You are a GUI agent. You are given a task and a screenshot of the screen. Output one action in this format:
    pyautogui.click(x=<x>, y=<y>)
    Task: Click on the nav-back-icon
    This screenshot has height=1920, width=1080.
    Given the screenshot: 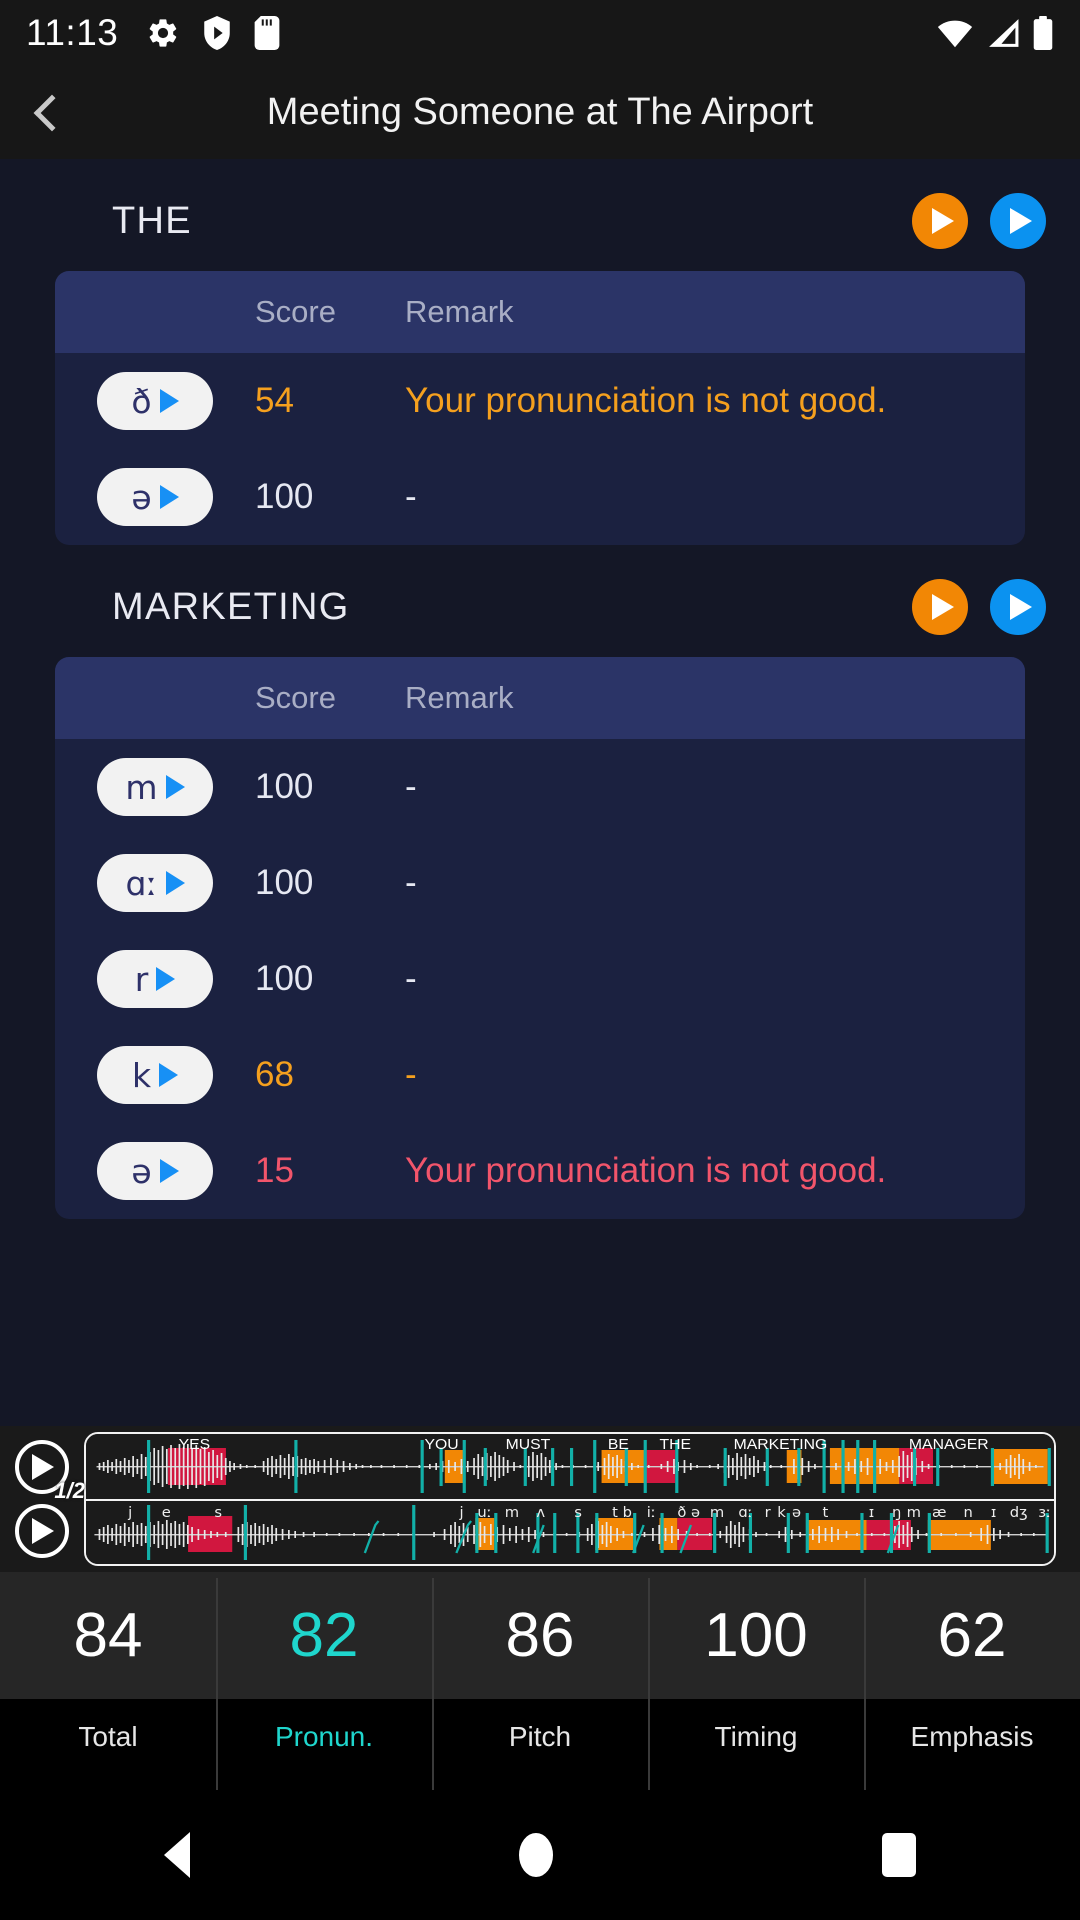 What is the action you would take?
    pyautogui.click(x=177, y=1855)
    